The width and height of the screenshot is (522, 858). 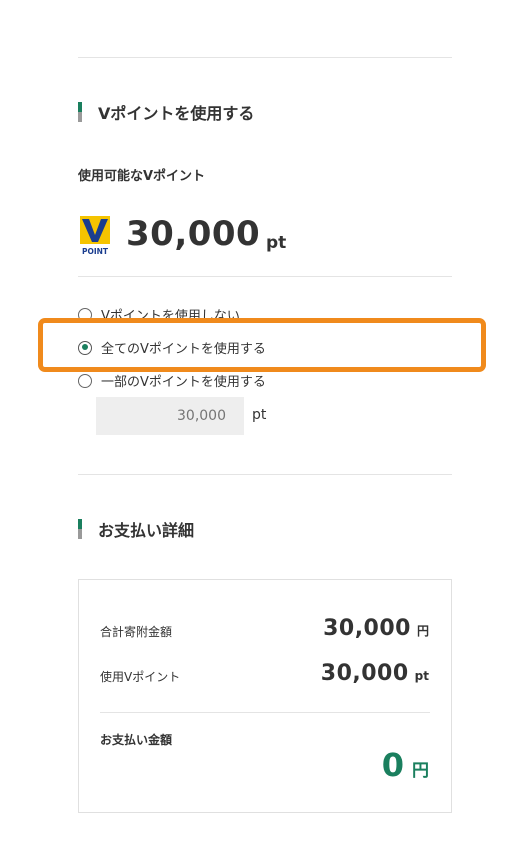 What do you see at coordinates (276, 243) in the screenshot?
I see `available-points-unit: pt` at bounding box center [276, 243].